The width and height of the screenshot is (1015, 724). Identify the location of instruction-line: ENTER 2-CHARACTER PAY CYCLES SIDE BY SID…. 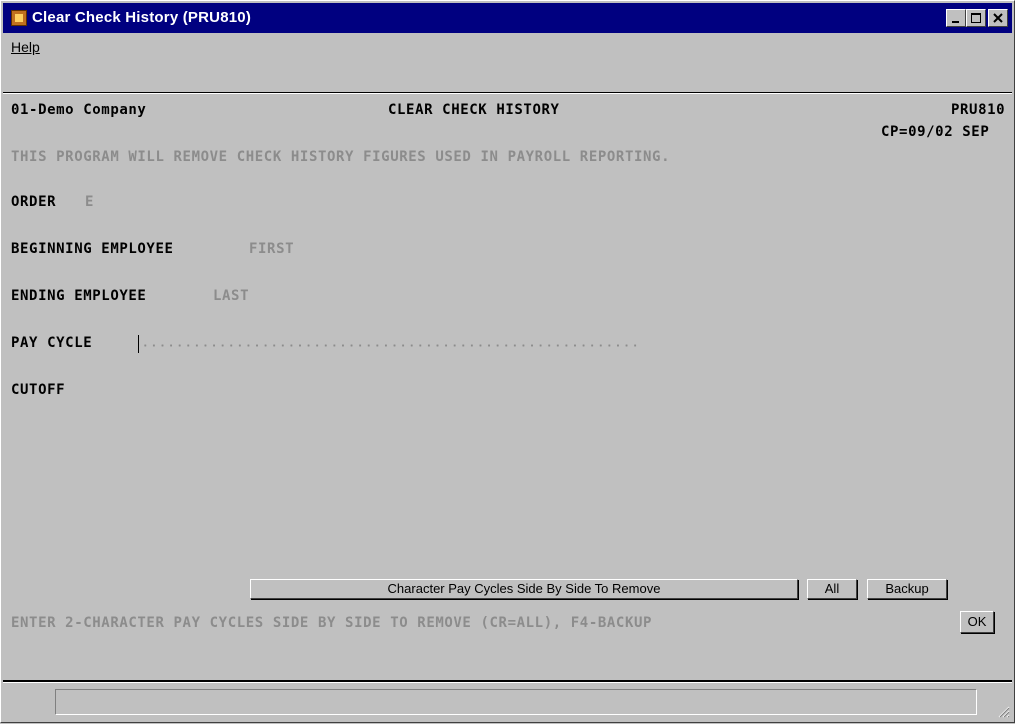
(332, 623).